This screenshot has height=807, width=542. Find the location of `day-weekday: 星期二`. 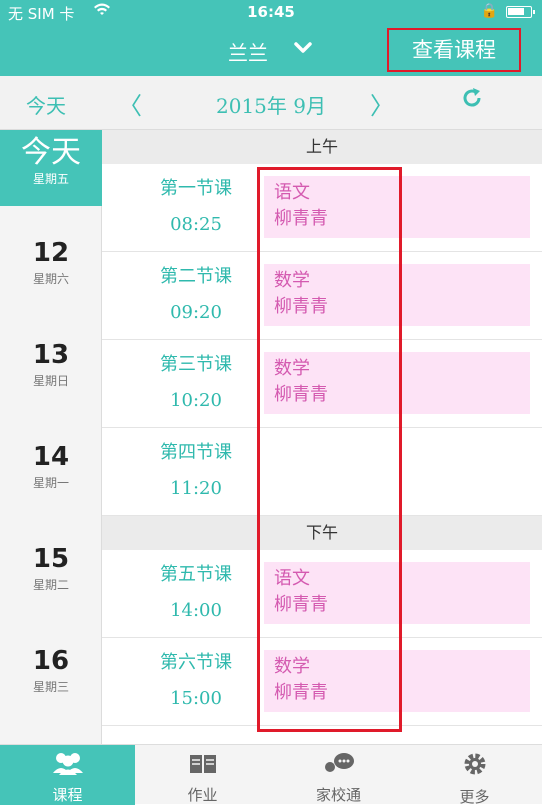

day-weekday: 星期二 is located at coordinates (50, 585).